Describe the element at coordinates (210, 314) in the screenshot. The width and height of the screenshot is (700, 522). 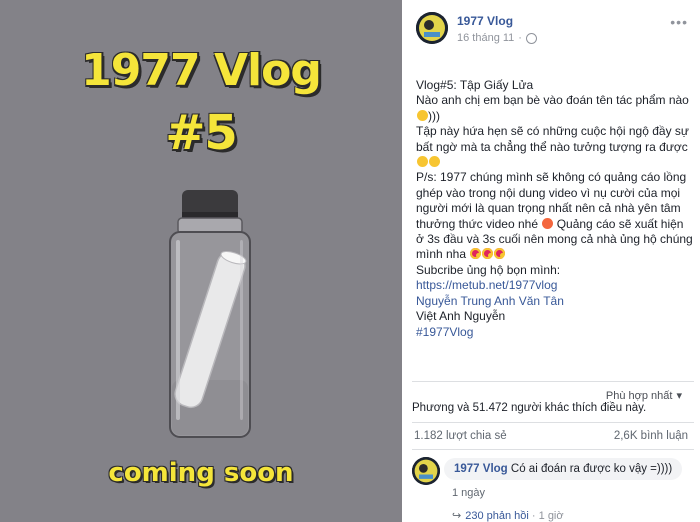
I see `glass-bottle-illustration` at that location.